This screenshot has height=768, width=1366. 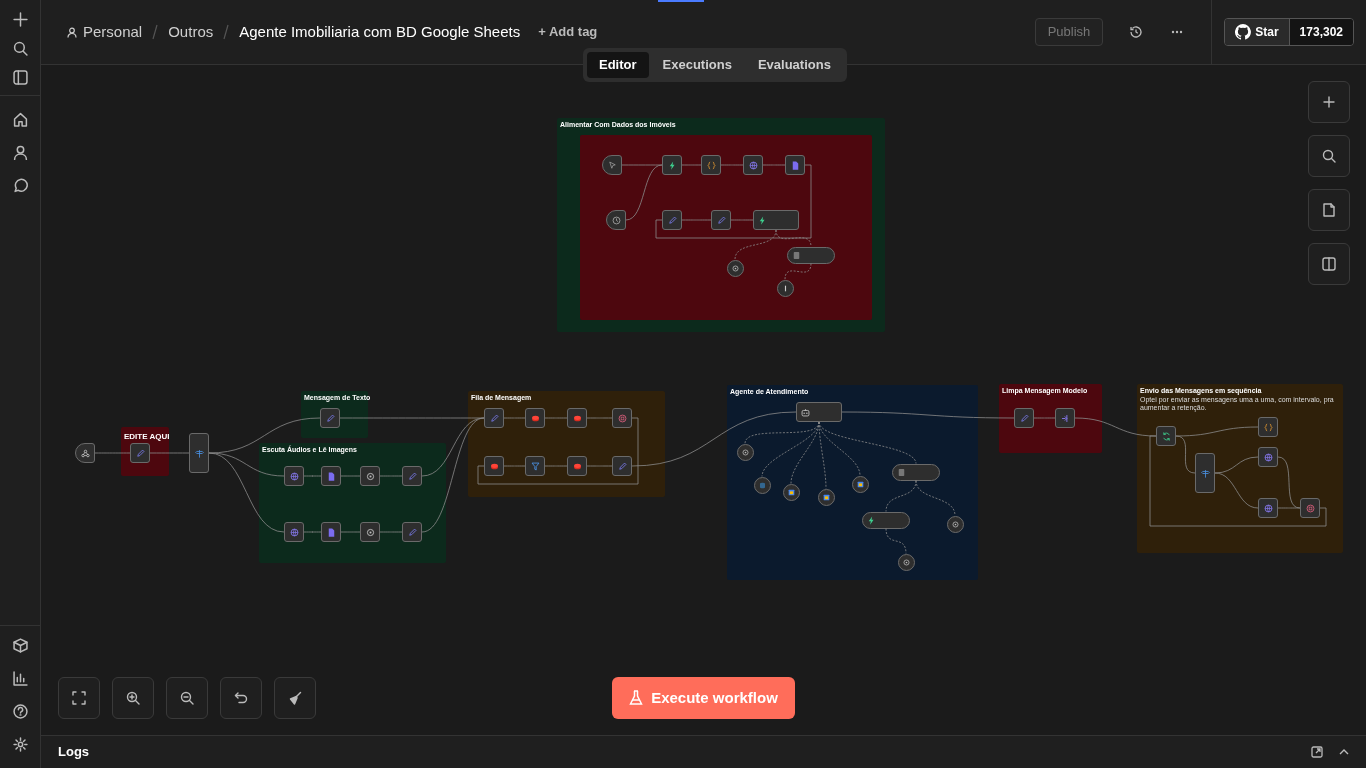 What do you see at coordinates (20, 185) in the screenshot?
I see `chat-icon` at bounding box center [20, 185].